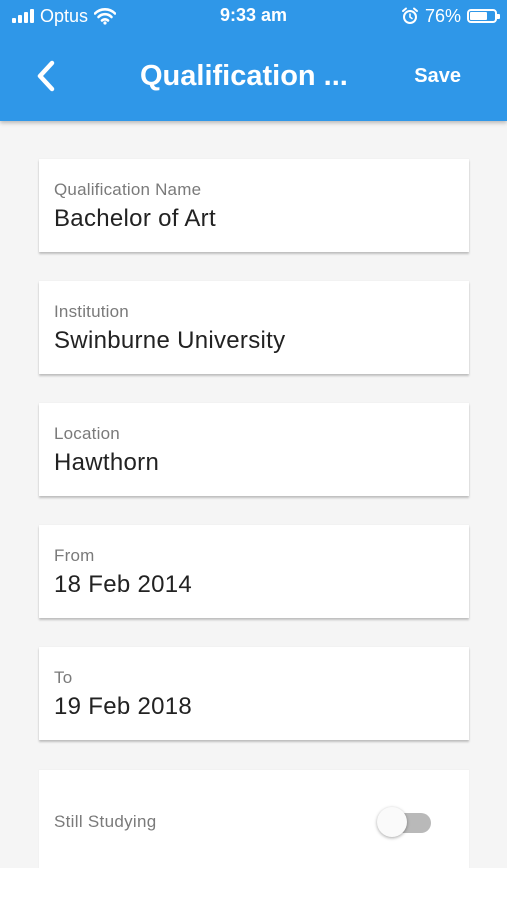 The image size is (507, 900). What do you see at coordinates (123, 707) in the screenshot?
I see `to-date-value: 19 Feb 2018` at bounding box center [123, 707].